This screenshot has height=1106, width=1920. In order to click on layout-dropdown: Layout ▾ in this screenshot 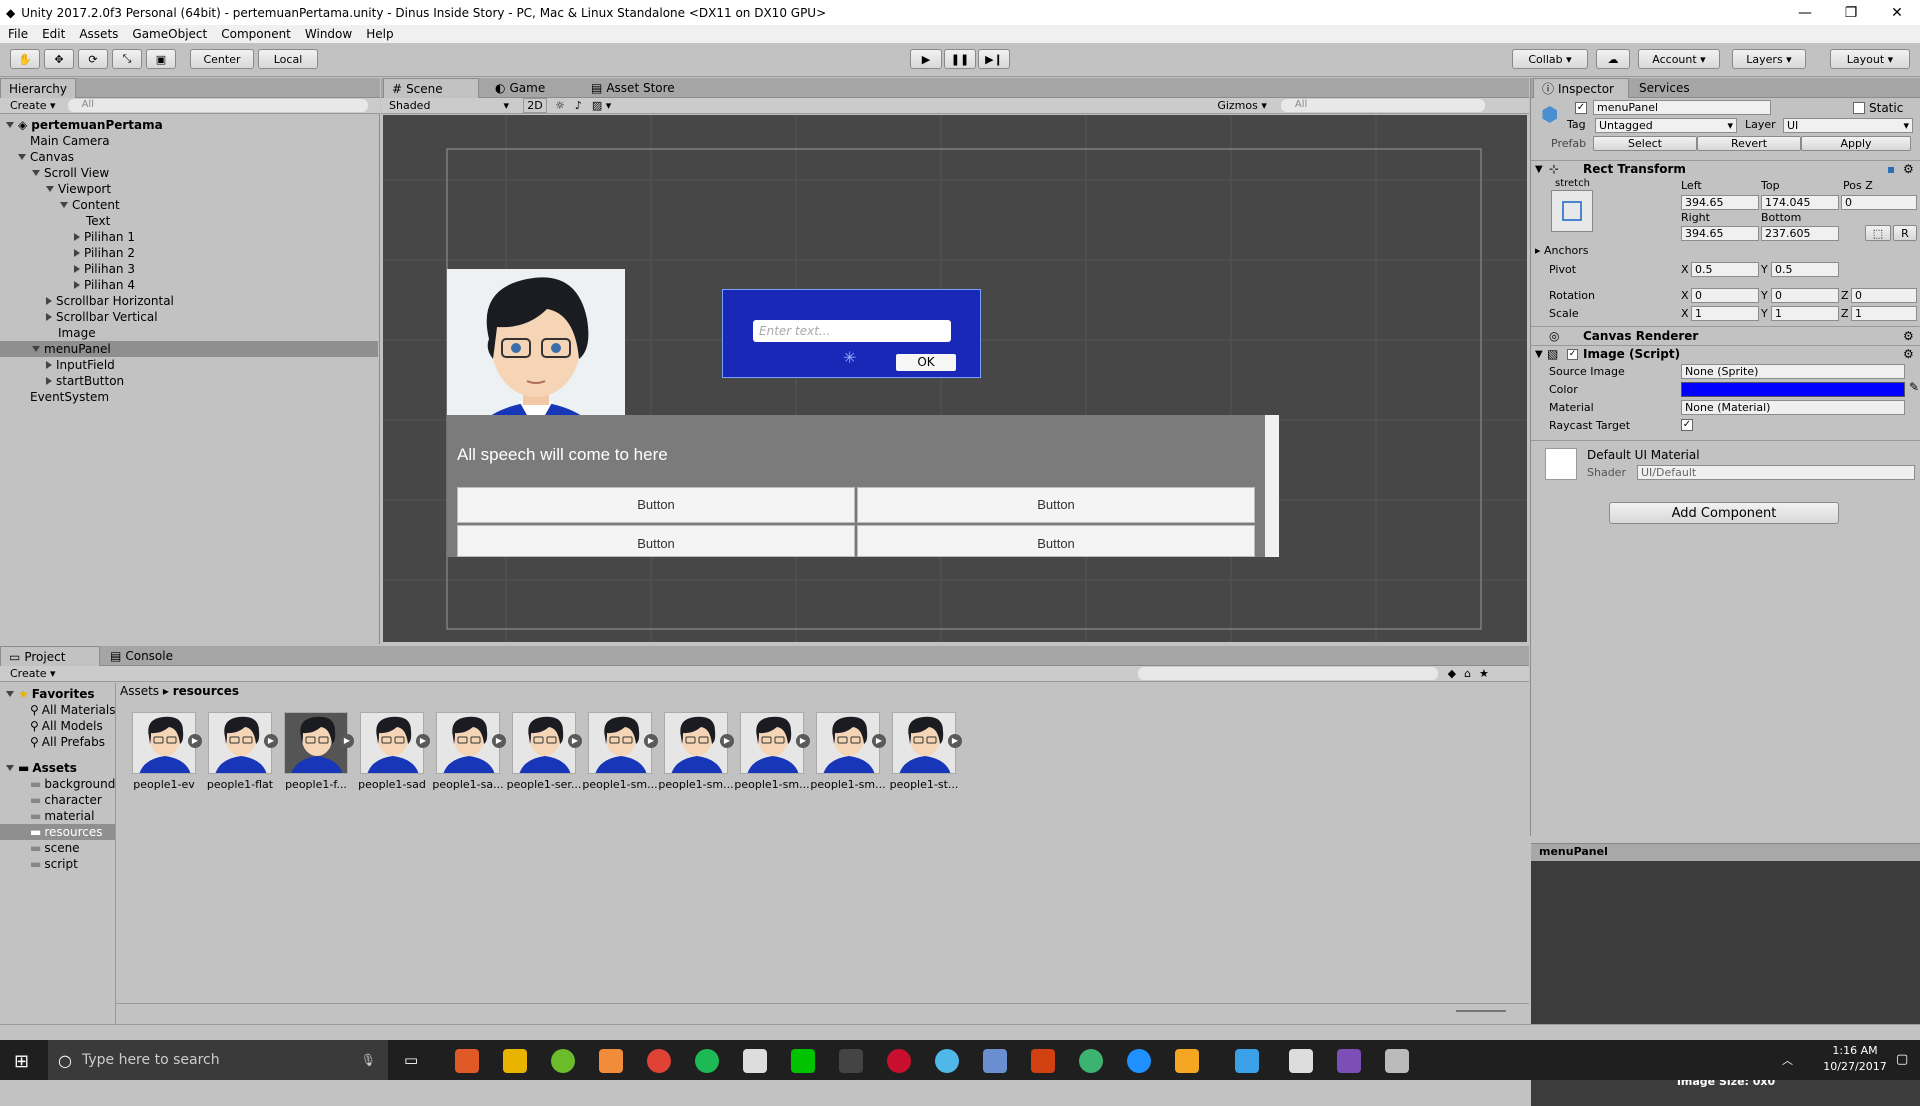, I will do `click(1870, 59)`.